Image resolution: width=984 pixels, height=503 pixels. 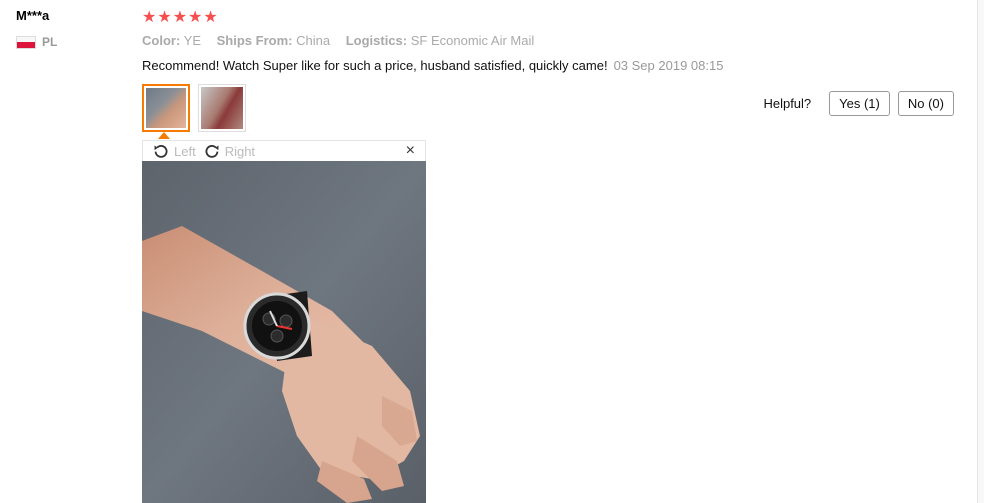 What do you see at coordinates (240, 151) in the screenshot?
I see `rotate-right-label: Right` at bounding box center [240, 151].